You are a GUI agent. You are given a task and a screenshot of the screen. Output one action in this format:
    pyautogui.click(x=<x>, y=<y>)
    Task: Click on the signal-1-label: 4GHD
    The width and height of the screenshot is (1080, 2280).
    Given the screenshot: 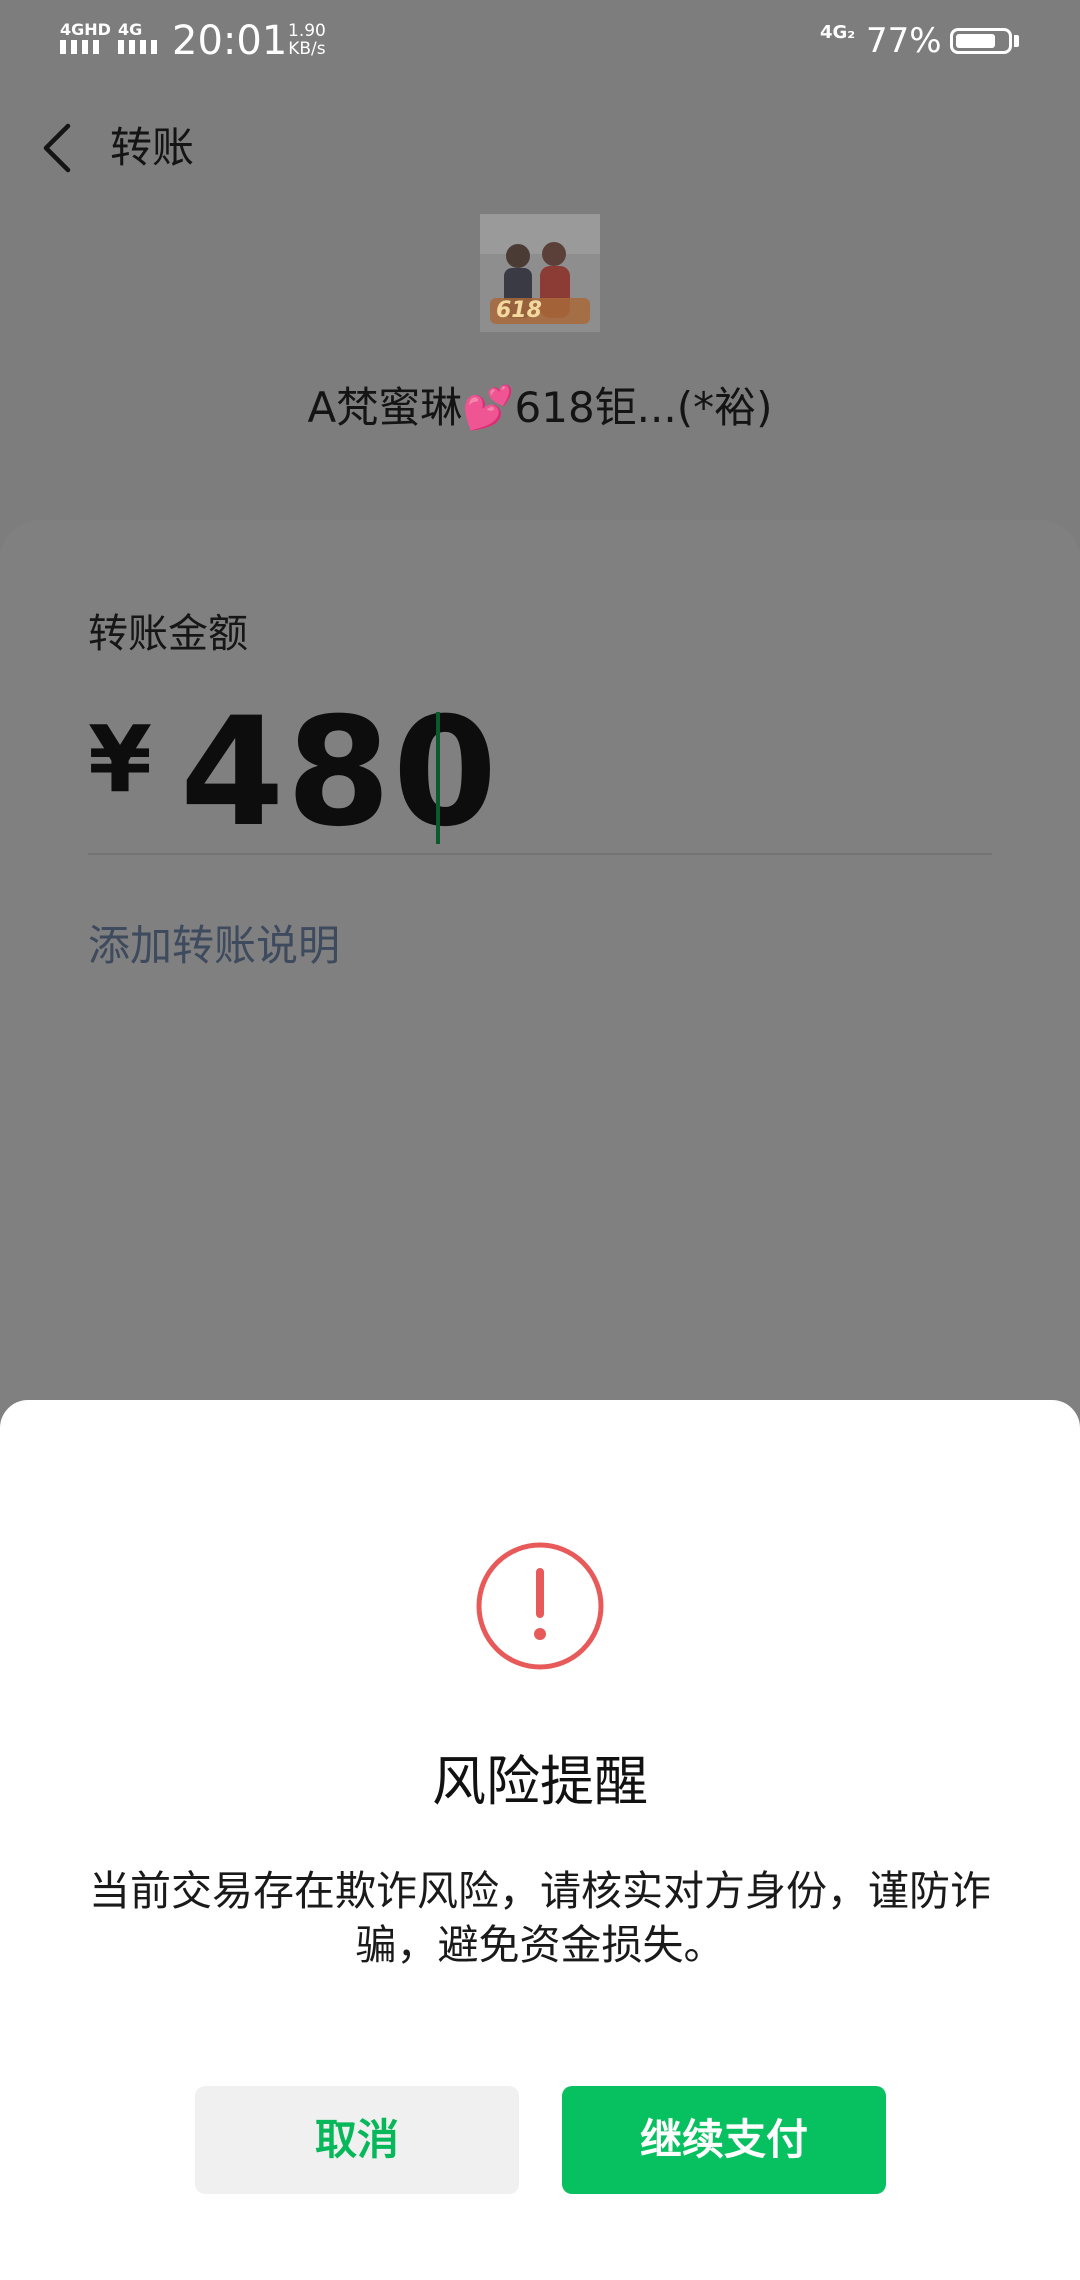 What is the action you would take?
    pyautogui.click(x=85, y=29)
    